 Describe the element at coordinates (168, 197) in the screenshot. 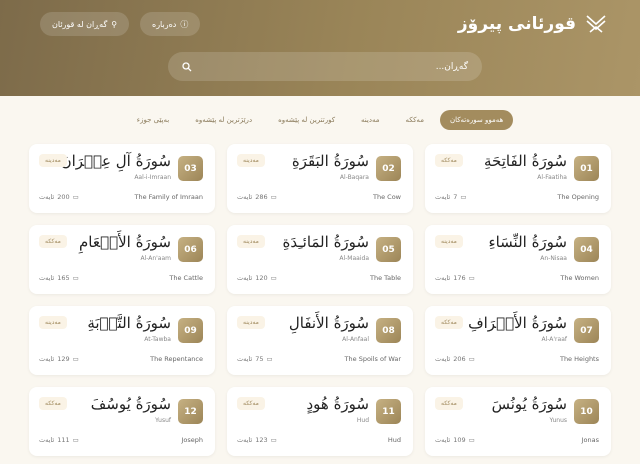

I see `surah-english-name: The Family of Imraan` at that location.